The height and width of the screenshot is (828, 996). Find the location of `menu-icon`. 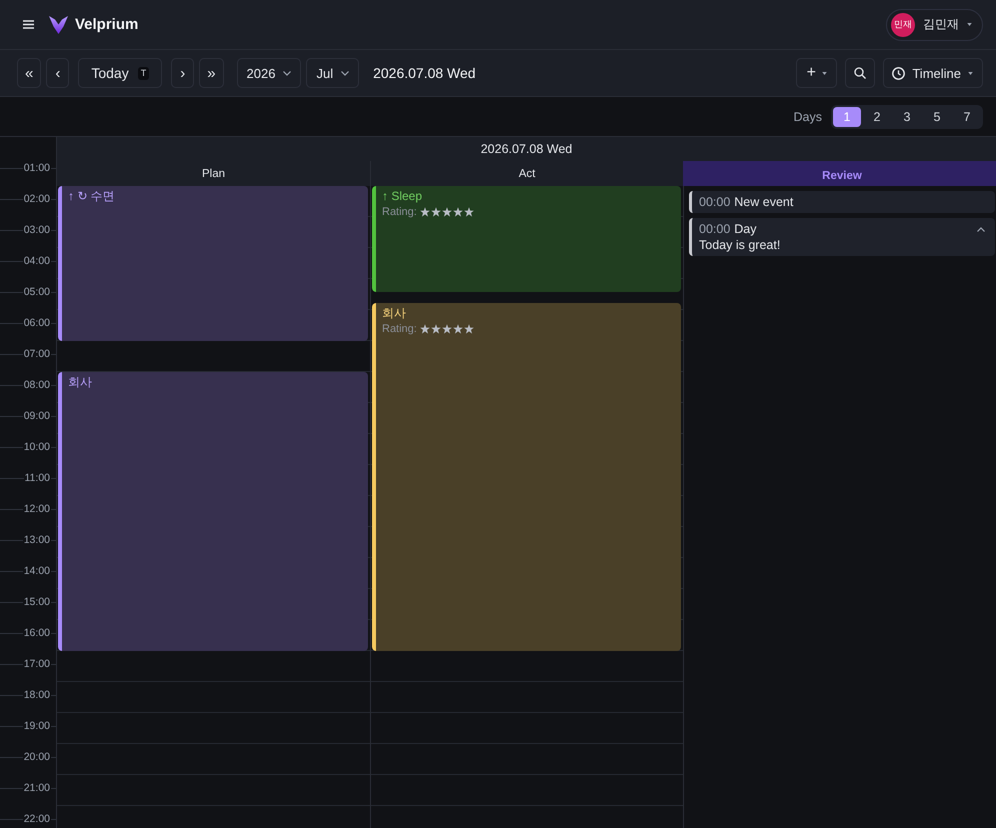

menu-icon is located at coordinates (28, 24).